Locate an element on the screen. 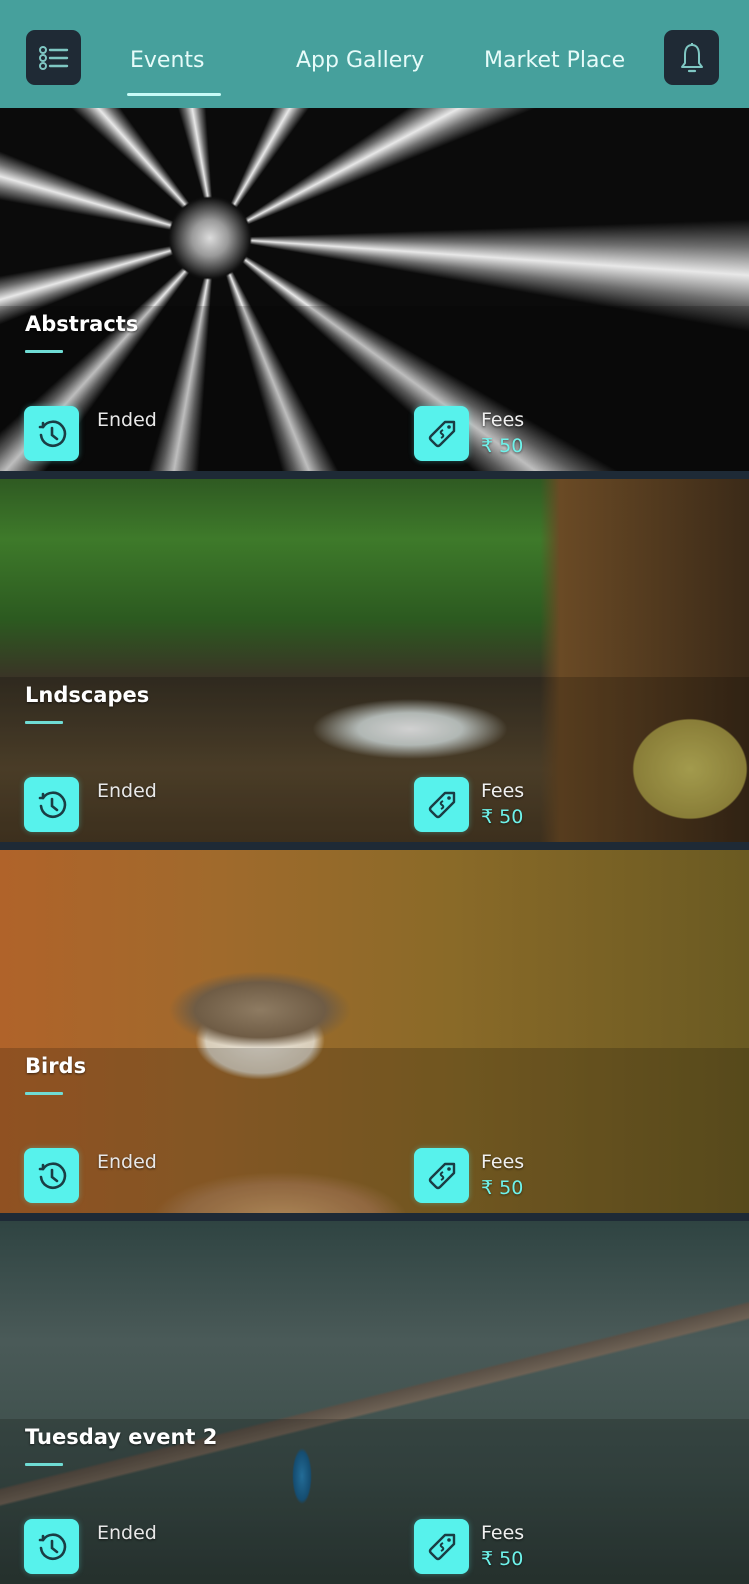 This screenshot has width=749, height=1584. event-title: Lndscapes is located at coordinates (87, 695).